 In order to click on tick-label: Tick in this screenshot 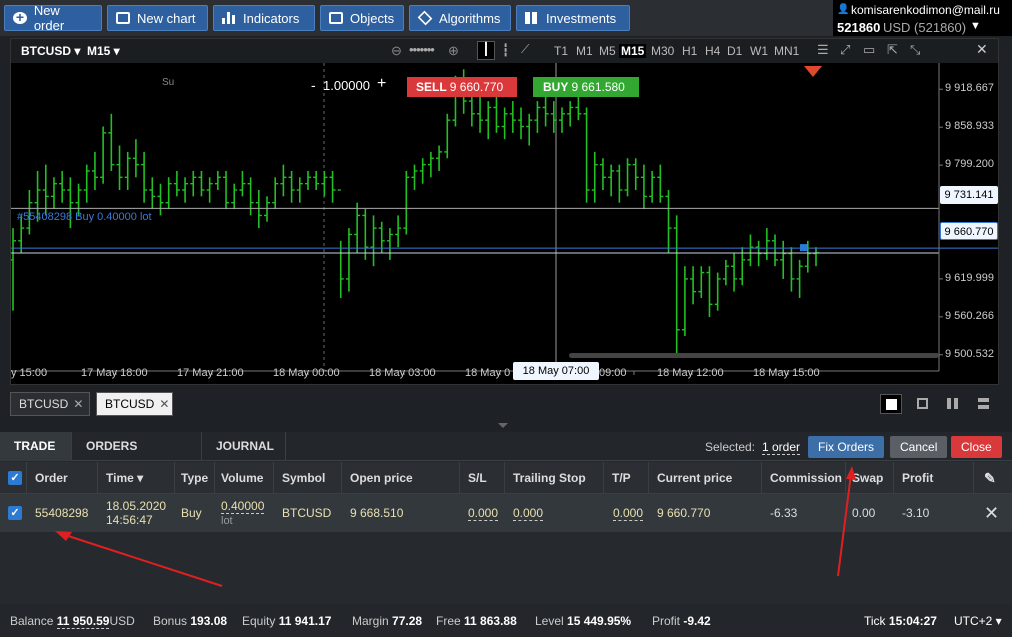, I will do `click(875, 621)`.